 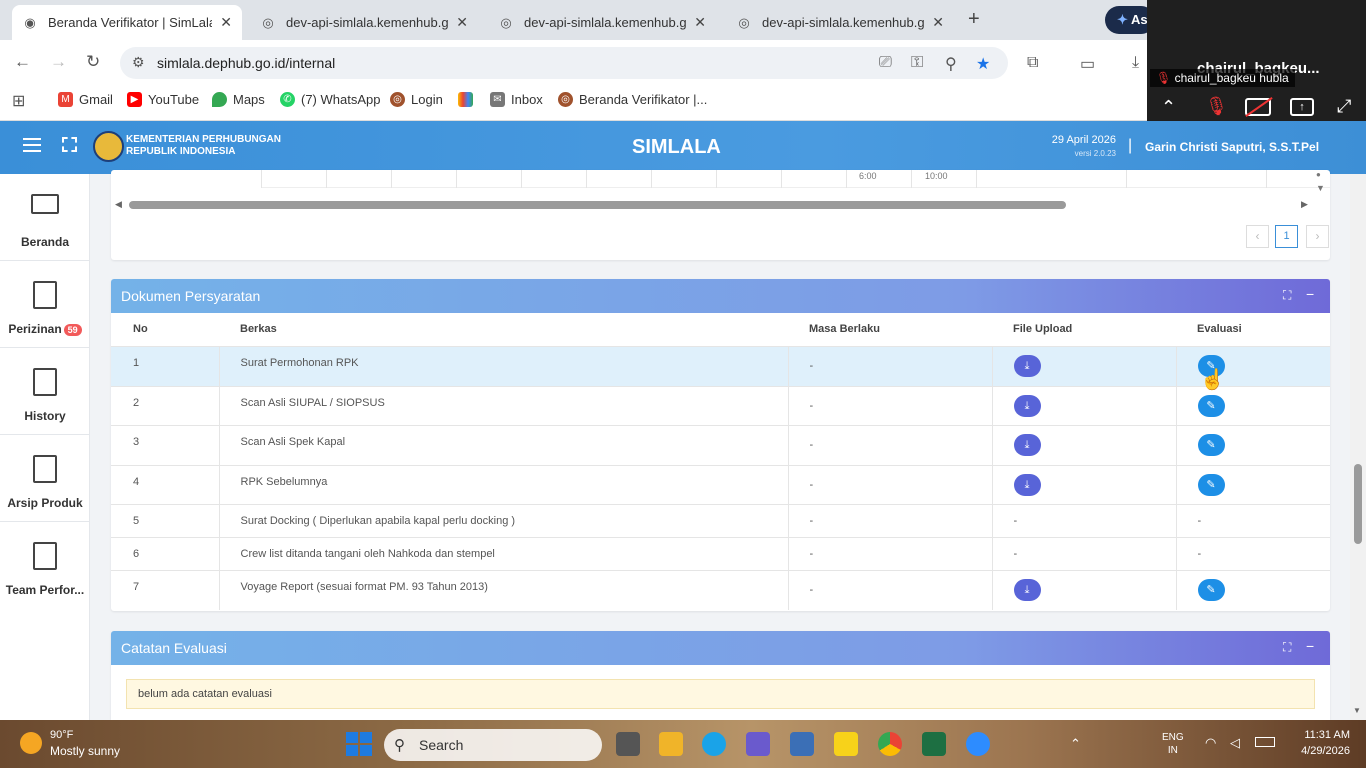 I want to click on volume-icon: ◁, so click(x=1235, y=743).